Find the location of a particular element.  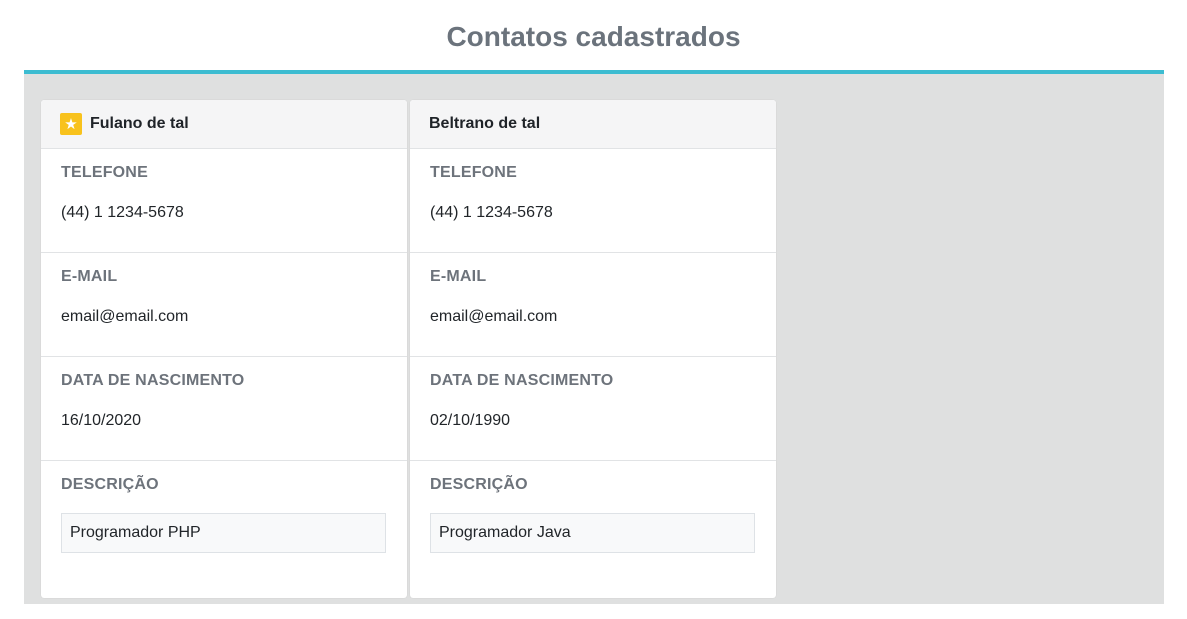

contact-name: Fulano de tal is located at coordinates (139, 123).